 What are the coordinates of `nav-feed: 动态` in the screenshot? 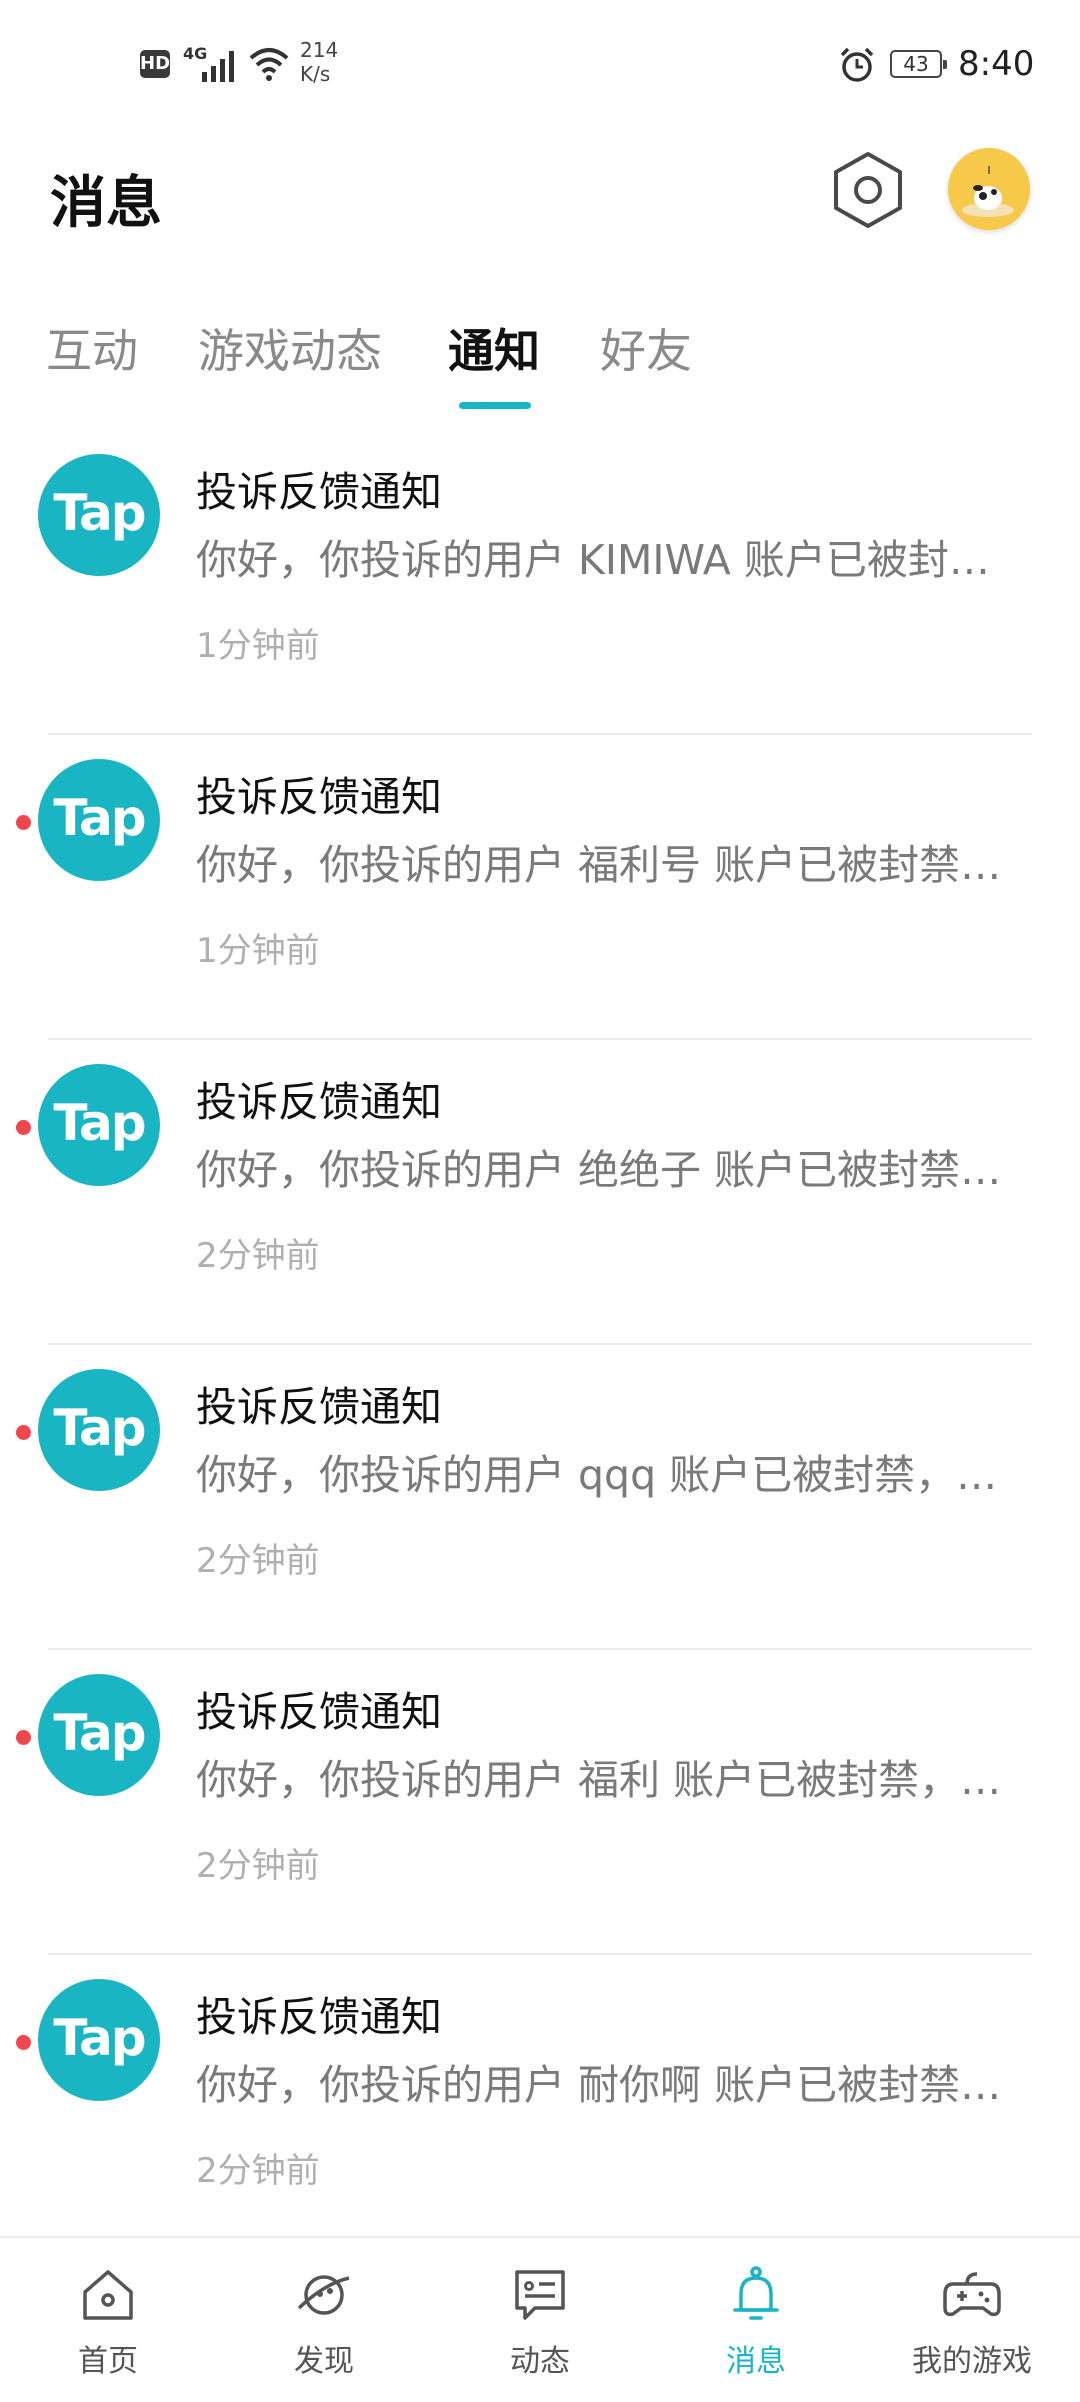 It's located at (540, 2322).